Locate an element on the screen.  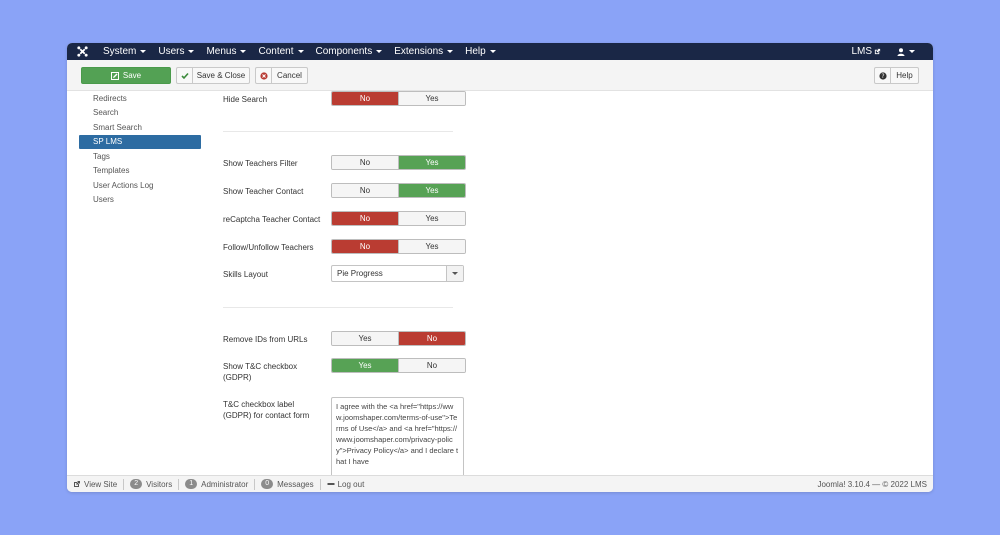
show-teachers-filter-no: No is located at coordinates (365, 162).